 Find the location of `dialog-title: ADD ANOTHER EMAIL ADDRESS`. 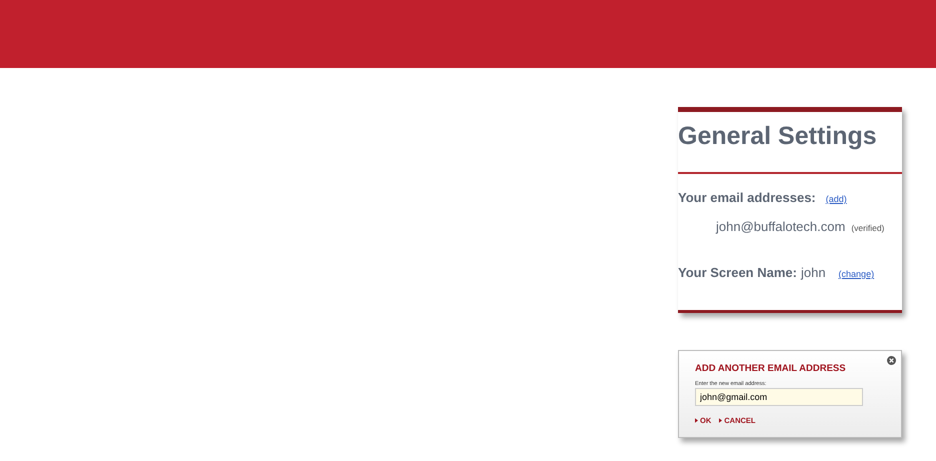

dialog-title: ADD ANOTHER EMAIL ADDRESS is located at coordinates (771, 368).